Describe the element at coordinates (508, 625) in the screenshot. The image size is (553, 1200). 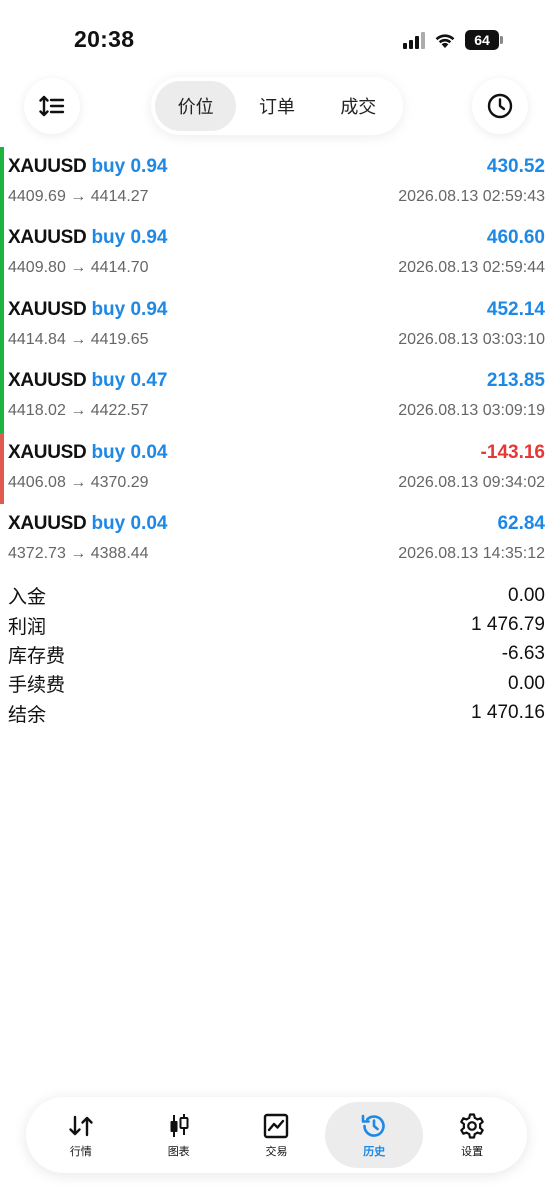
I see `summary-value: 1 476.79` at that location.